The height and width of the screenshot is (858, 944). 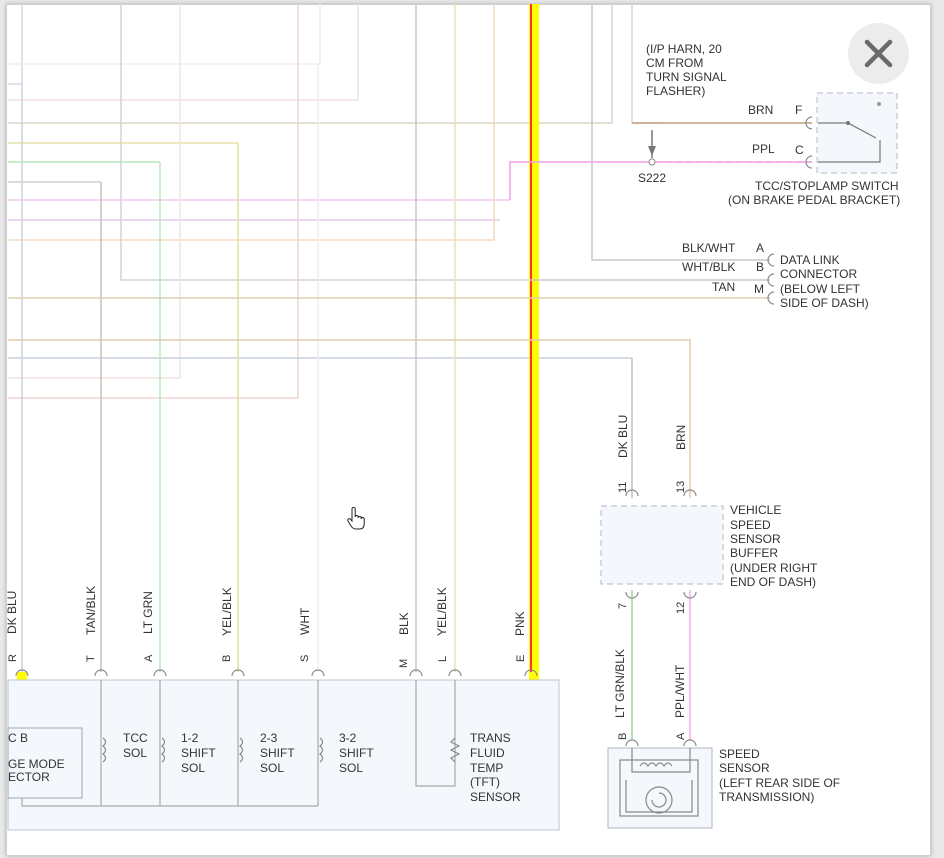 I want to click on pin-label: 11, so click(x=623, y=487).